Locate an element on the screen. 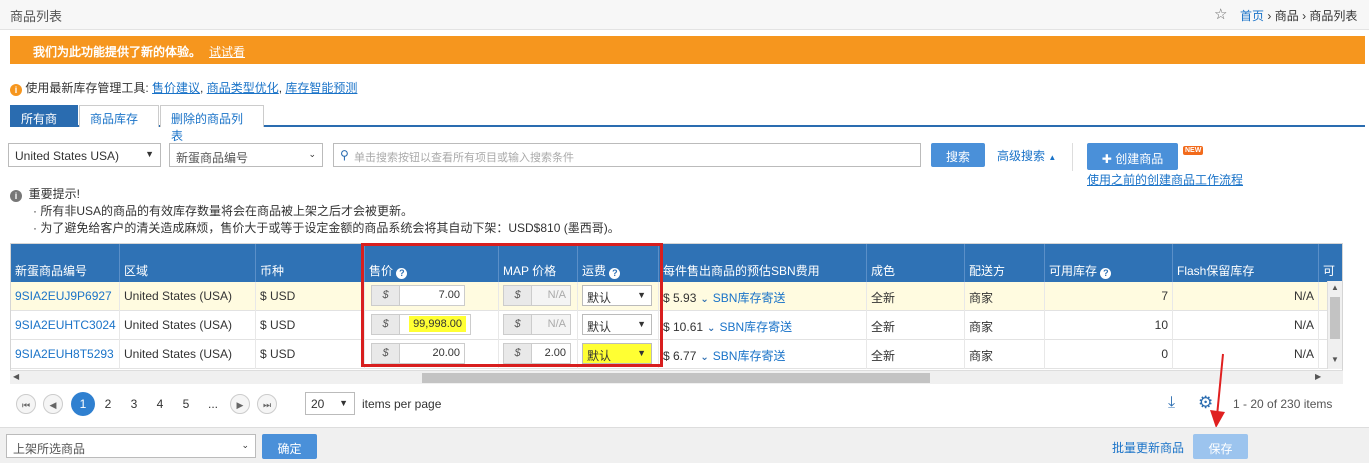  horizontal-scrollbar: ◀ ▶ is located at coordinates (676, 377).